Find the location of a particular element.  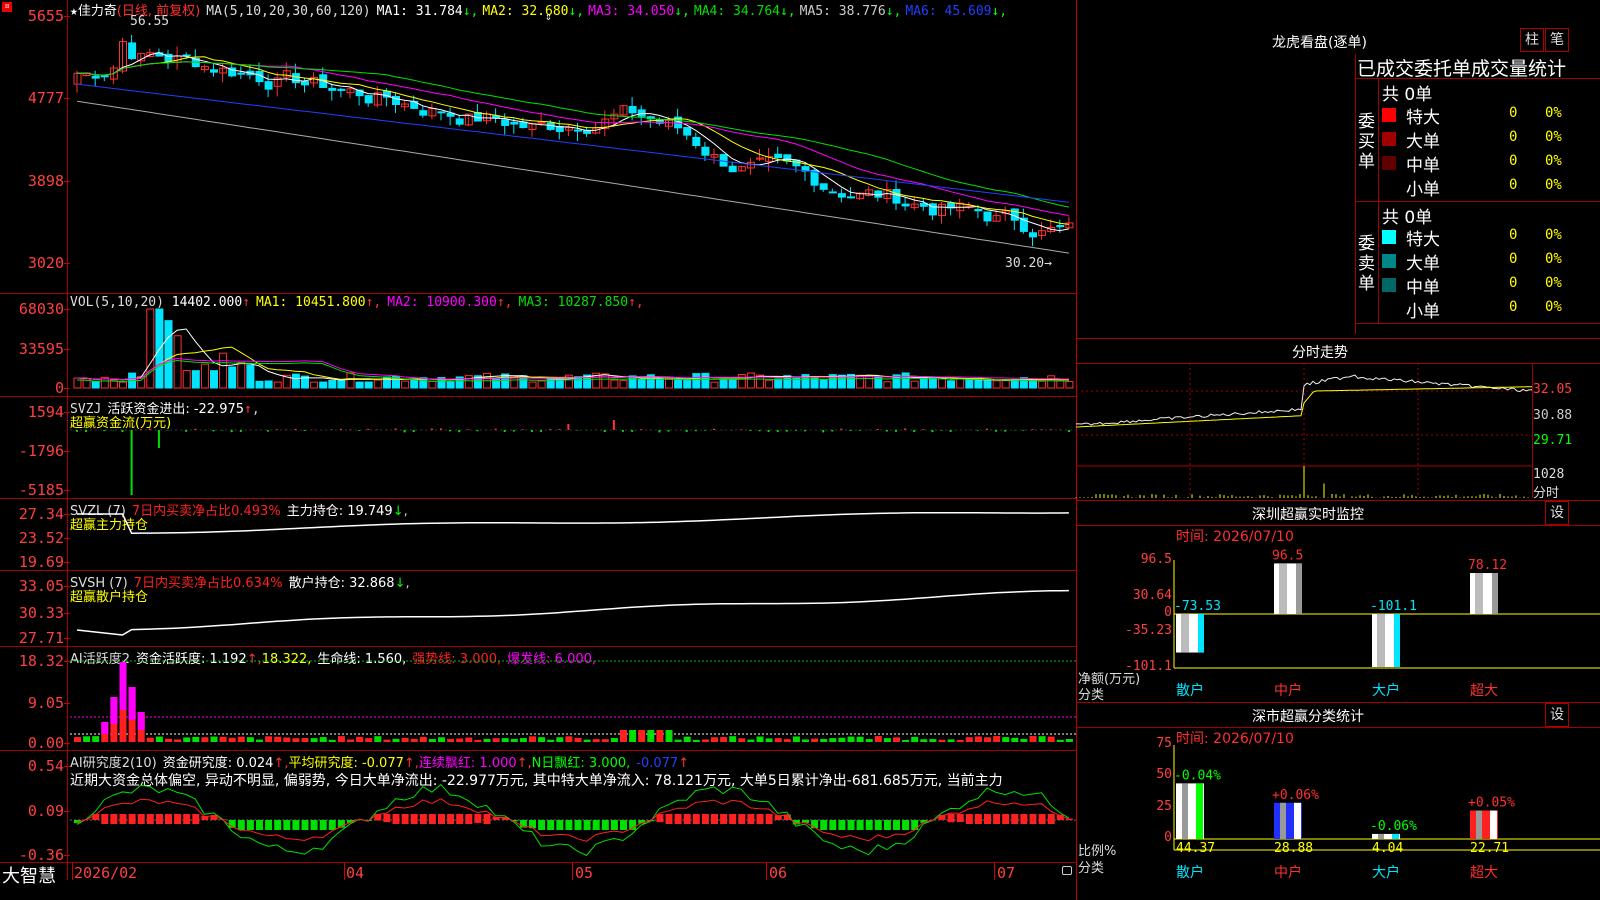

tick-mode-button: 笔 is located at coordinates (1557, 40).